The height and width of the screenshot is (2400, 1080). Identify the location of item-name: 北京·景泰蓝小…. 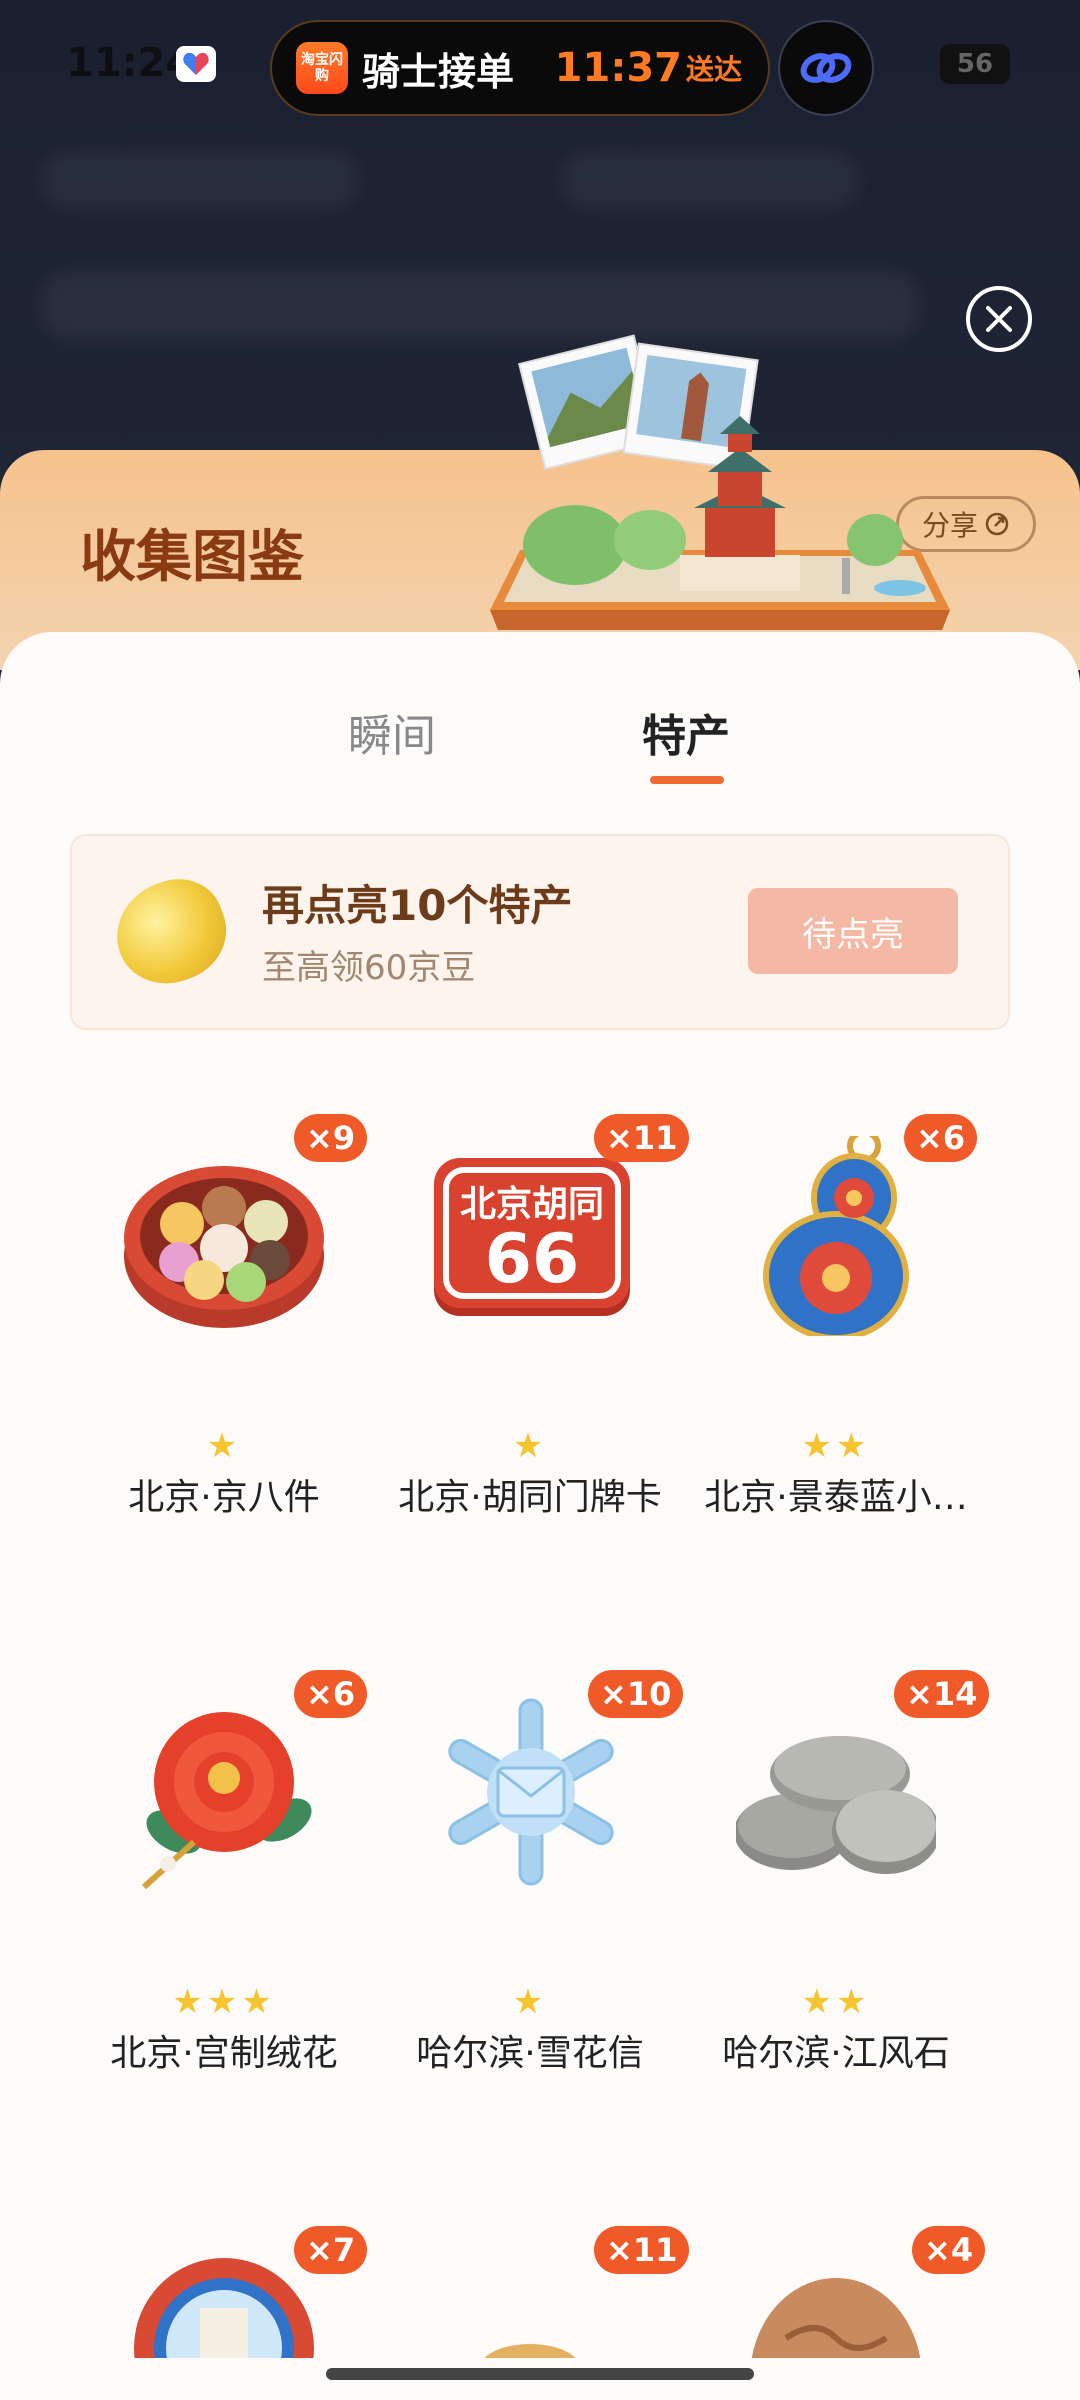
(836, 1497).